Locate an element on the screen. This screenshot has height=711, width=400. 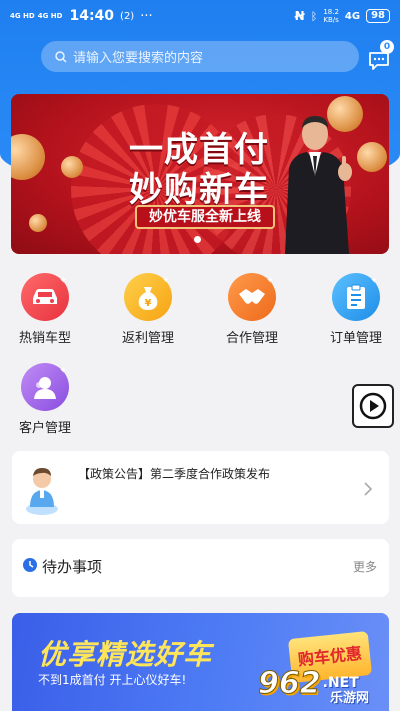
status-time: 14:40 is located at coordinates (92, 16).